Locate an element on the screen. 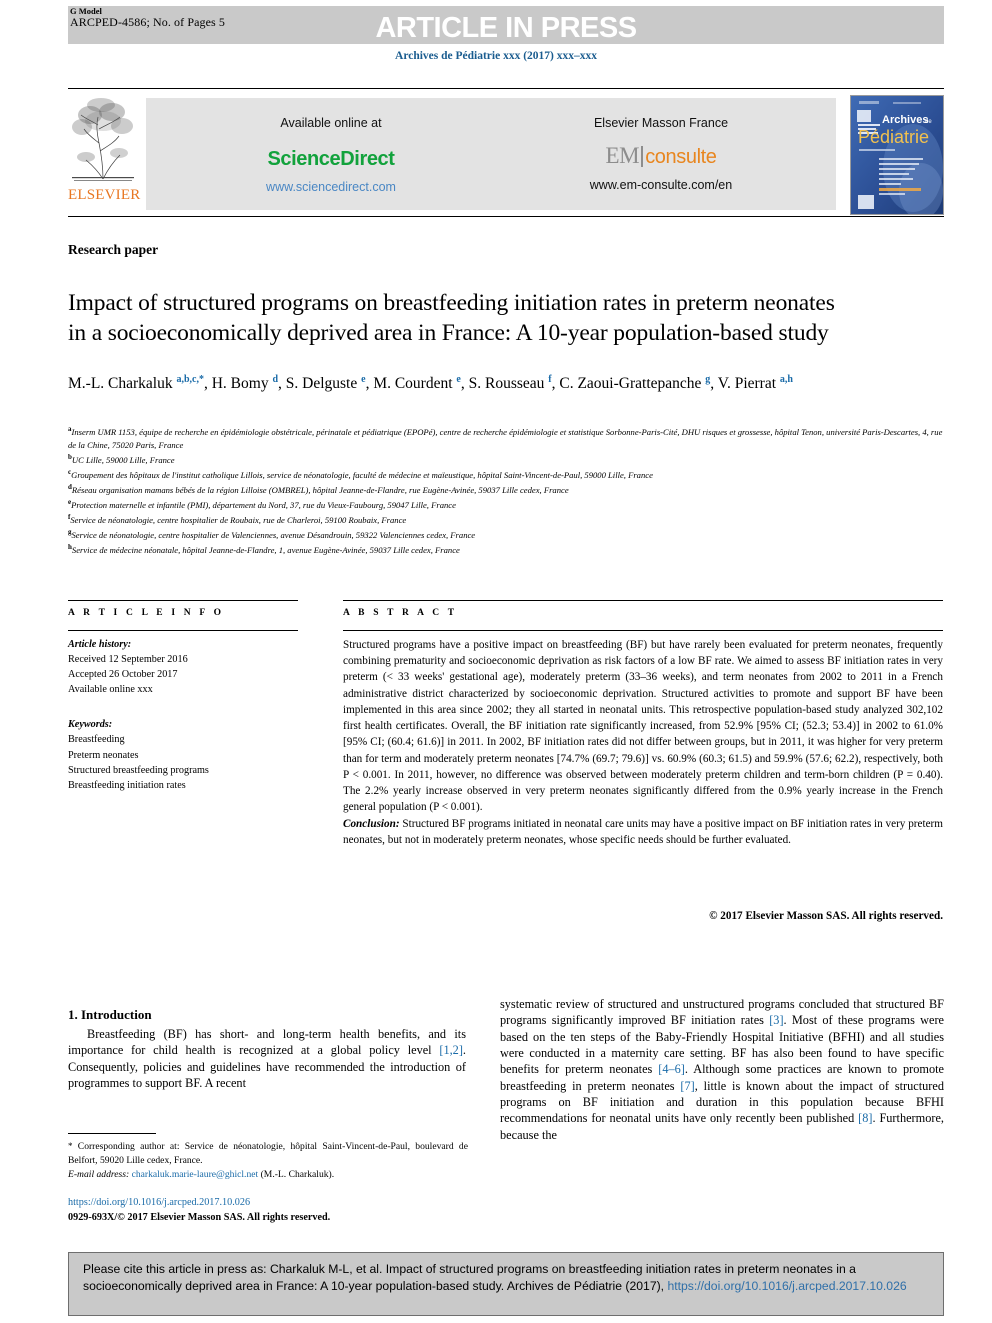 This screenshot has height=1323, width=992. em-logo-divider is located at coordinates (642, 156).